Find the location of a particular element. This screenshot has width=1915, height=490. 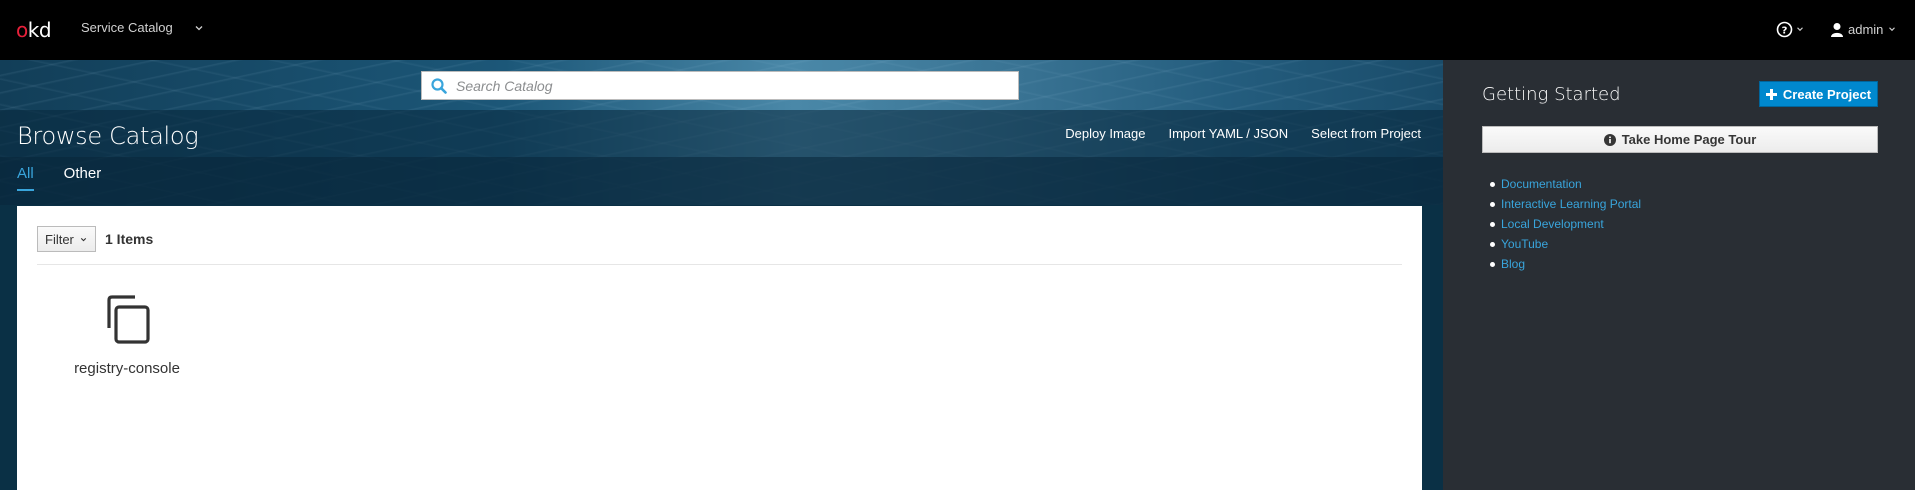

search-input is located at coordinates (726, 85).